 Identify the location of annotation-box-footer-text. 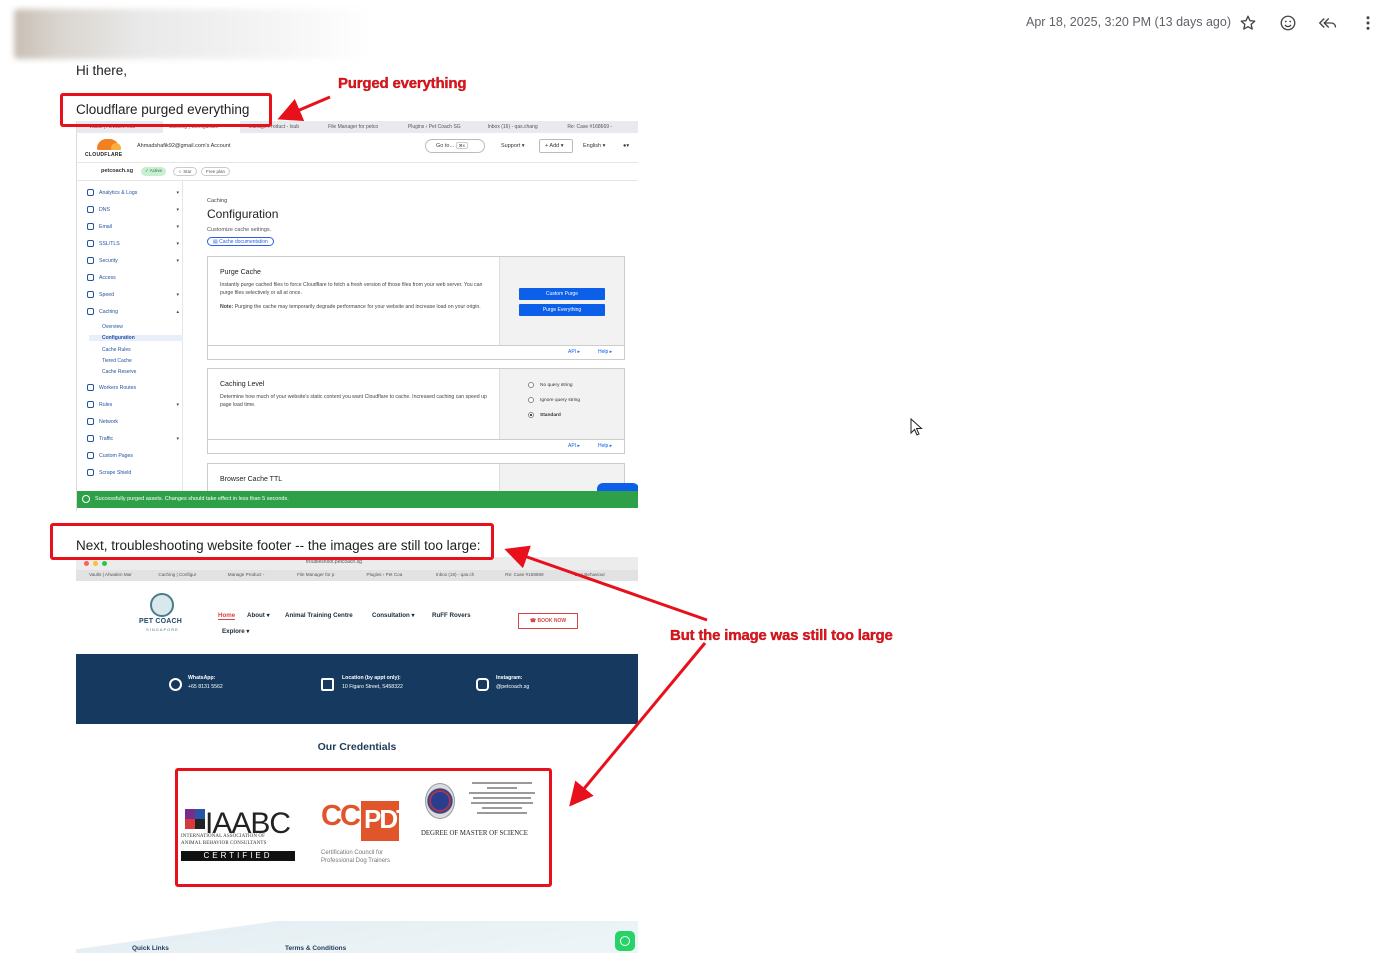
(272, 541).